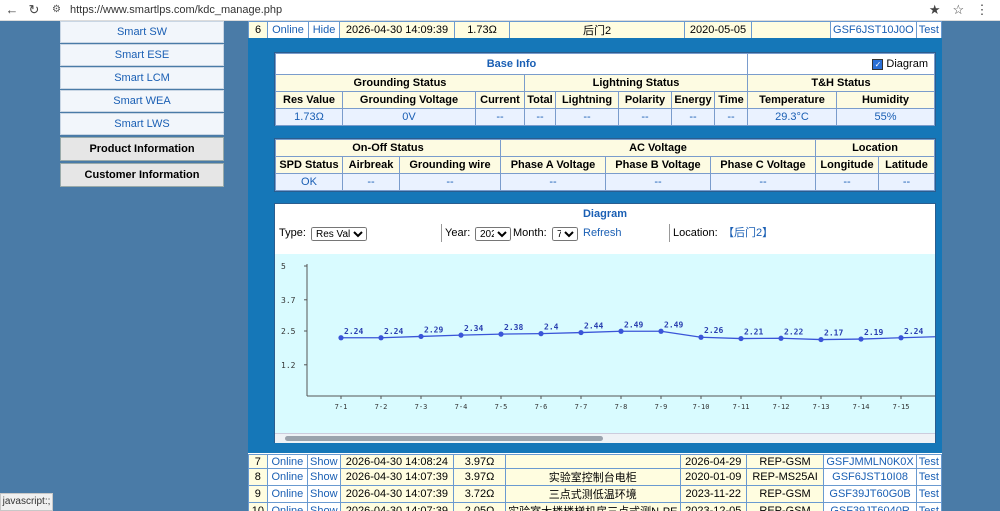 The image size is (1000, 511). I want to click on col-humidity: Humidity, so click(885, 100).